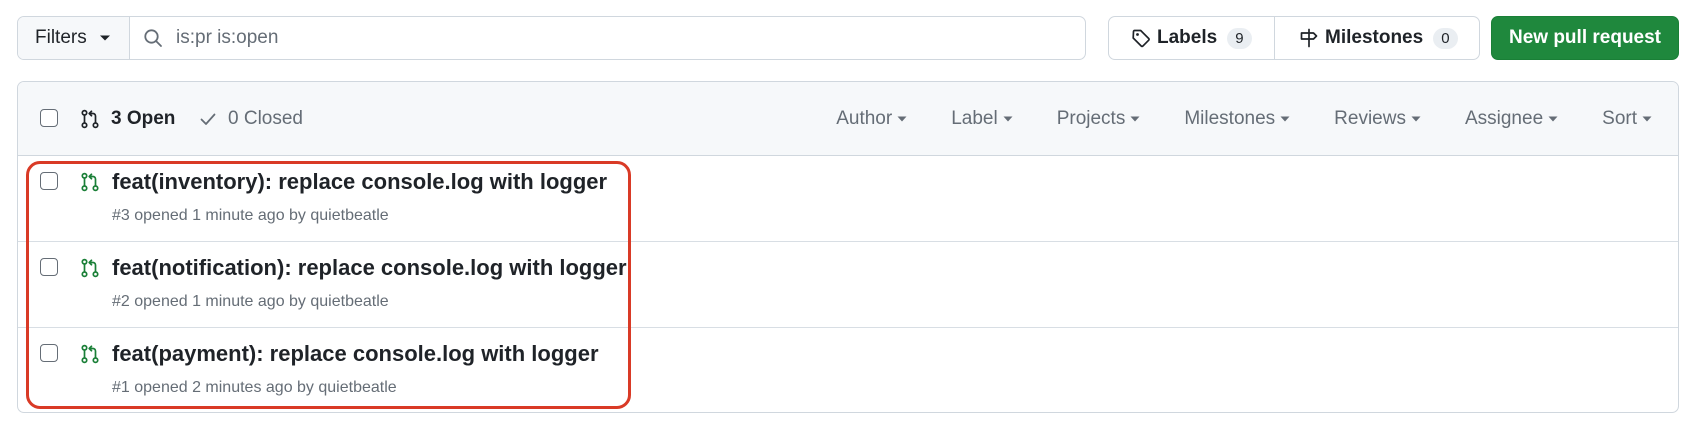 This screenshot has height=425, width=1690. Describe the element at coordinates (143, 118) in the screenshot. I see `open-count-label: 3 Open` at that location.